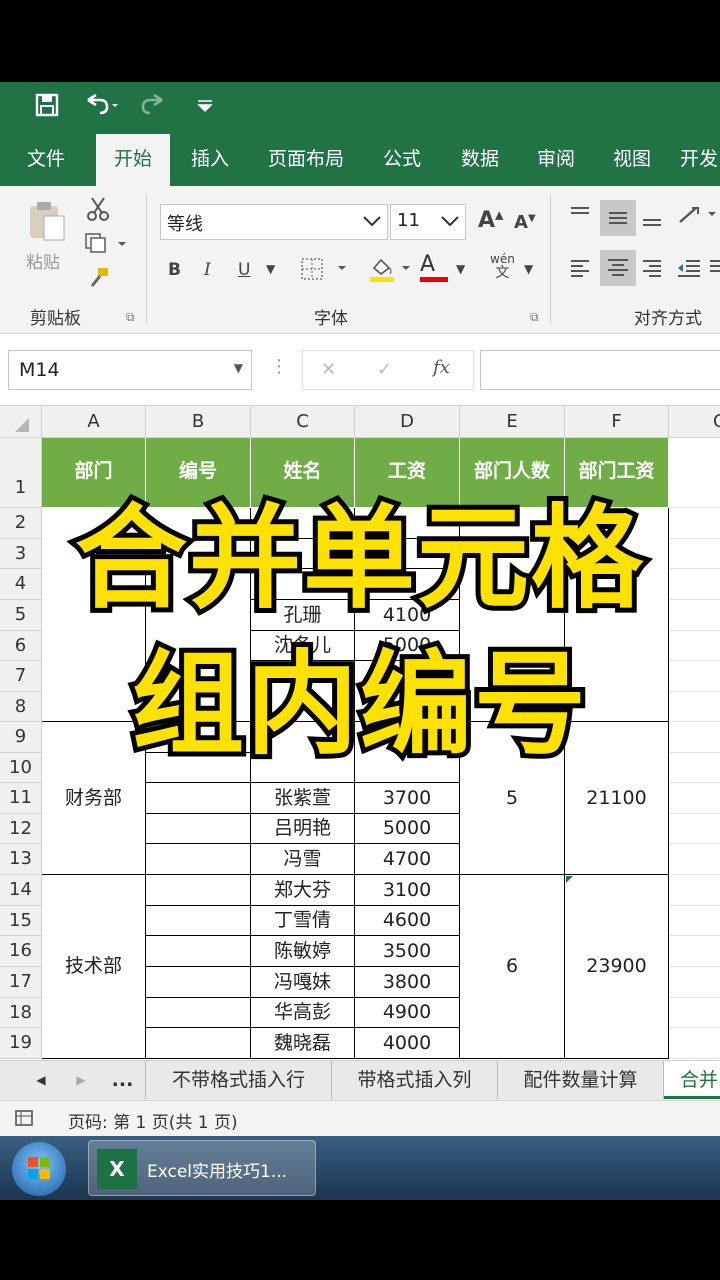  What do you see at coordinates (556, 160) in the screenshot?
I see `tab-review: 审阅` at bounding box center [556, 160].